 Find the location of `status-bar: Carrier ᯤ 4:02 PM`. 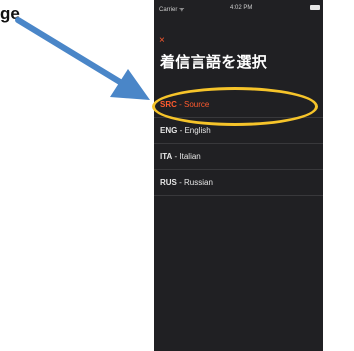

status-bar: Carrier ᯤ 4:02 PM is located at coordinates (238, 9).